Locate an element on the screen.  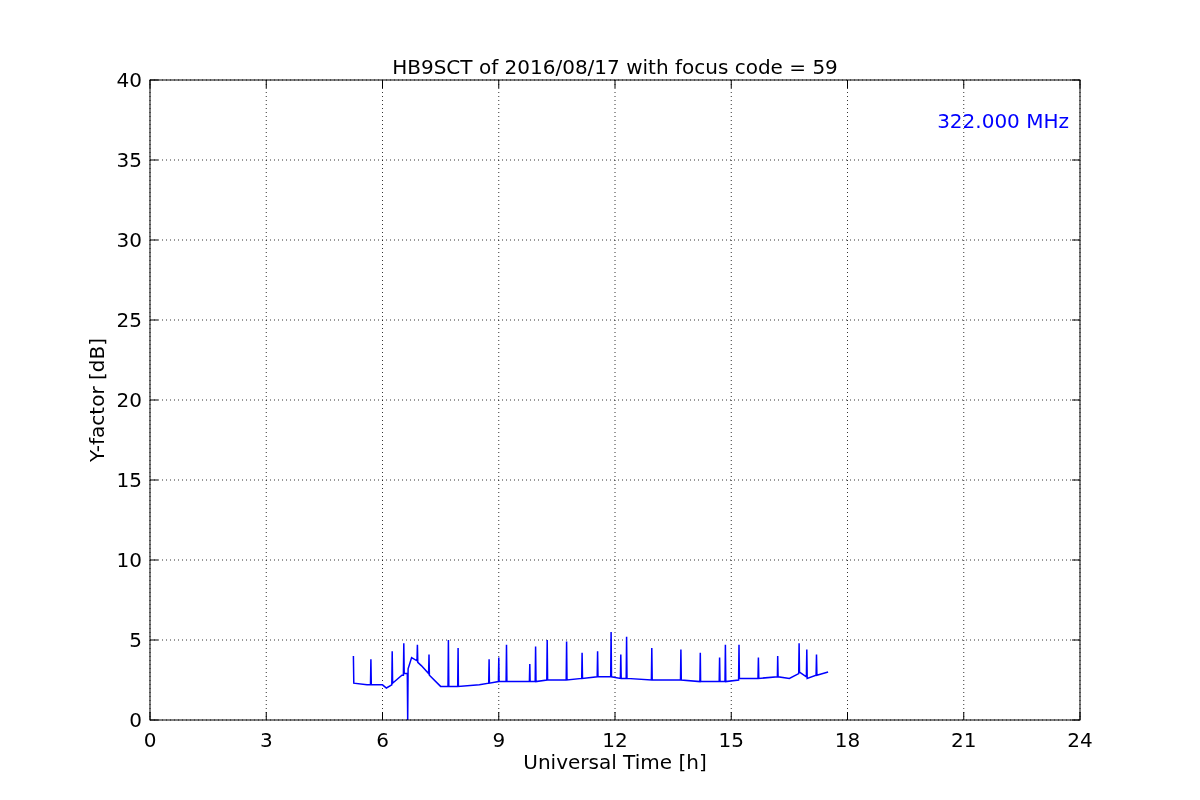
axis-label: Universal Time [h] is located at coordinates (615, 762).